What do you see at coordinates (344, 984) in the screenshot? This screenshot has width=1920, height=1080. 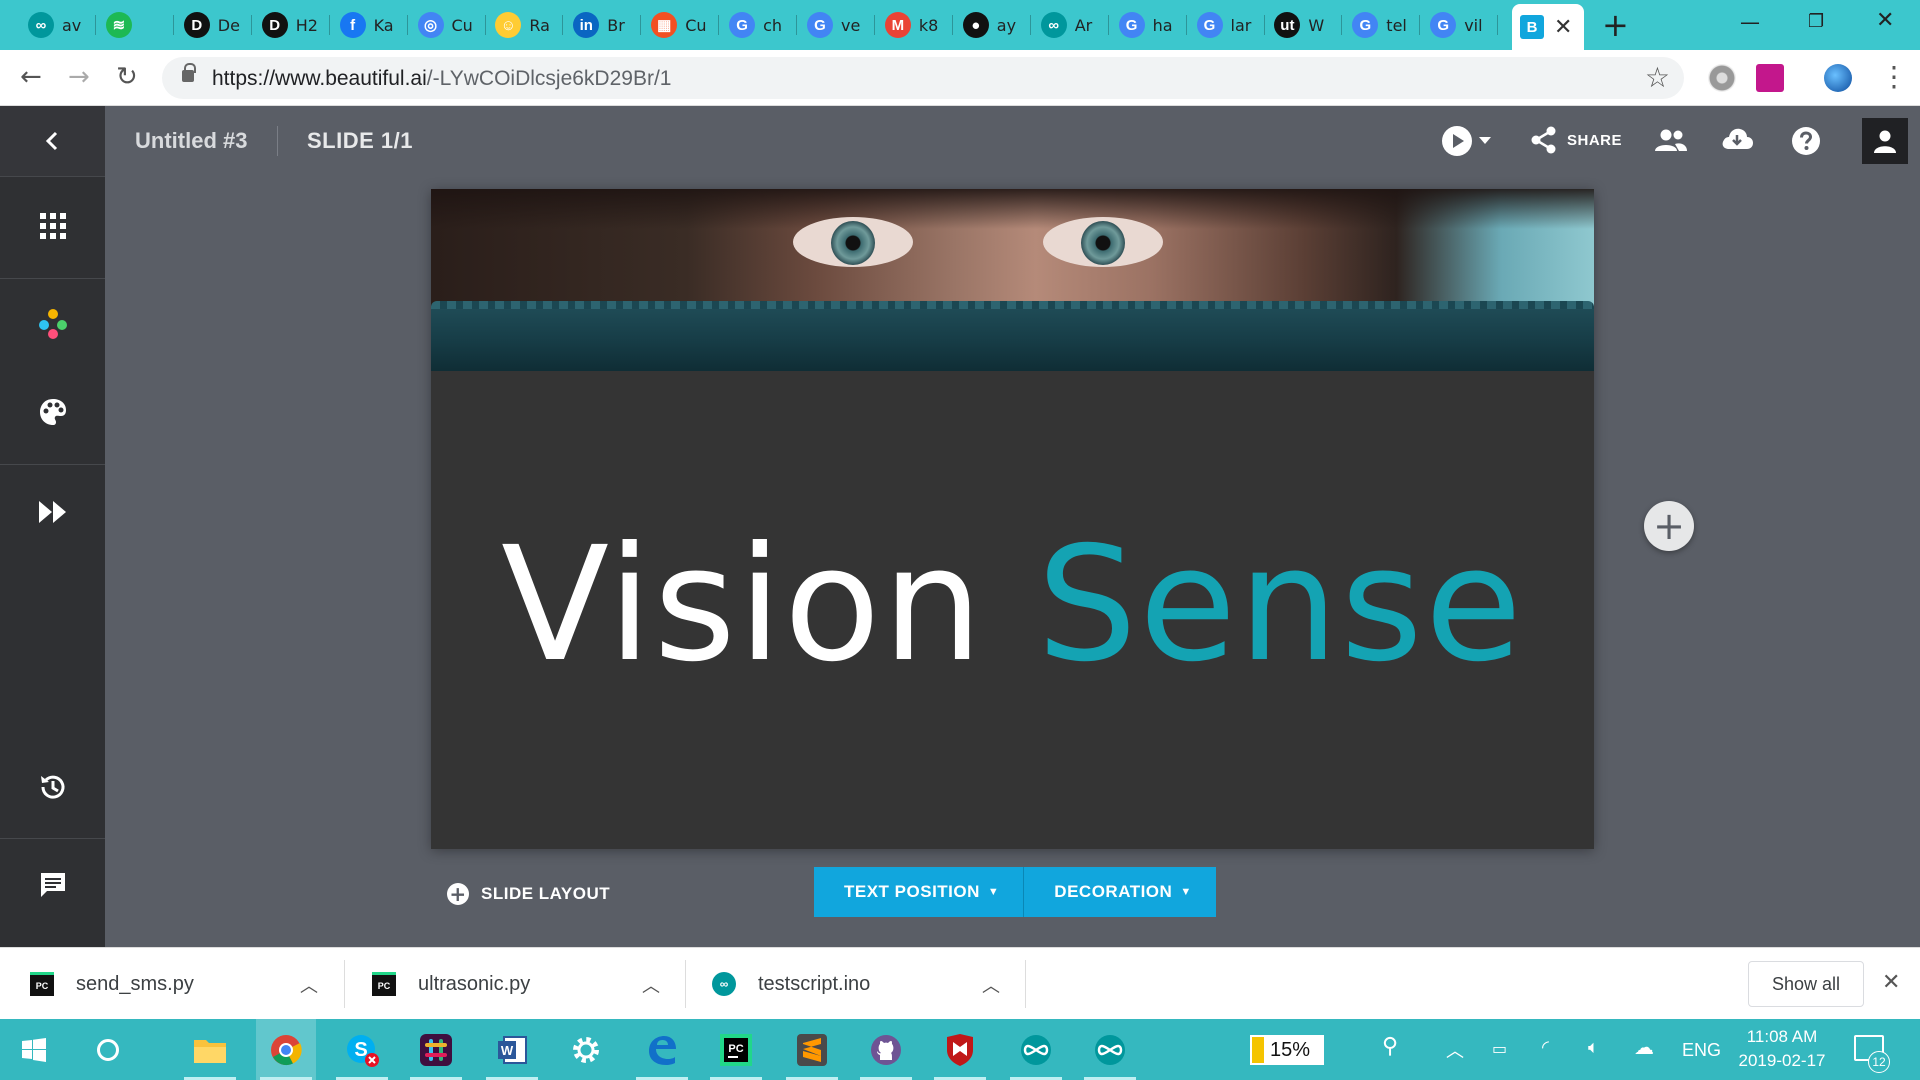 I see `download-divider` at bounding box center [344, 984].